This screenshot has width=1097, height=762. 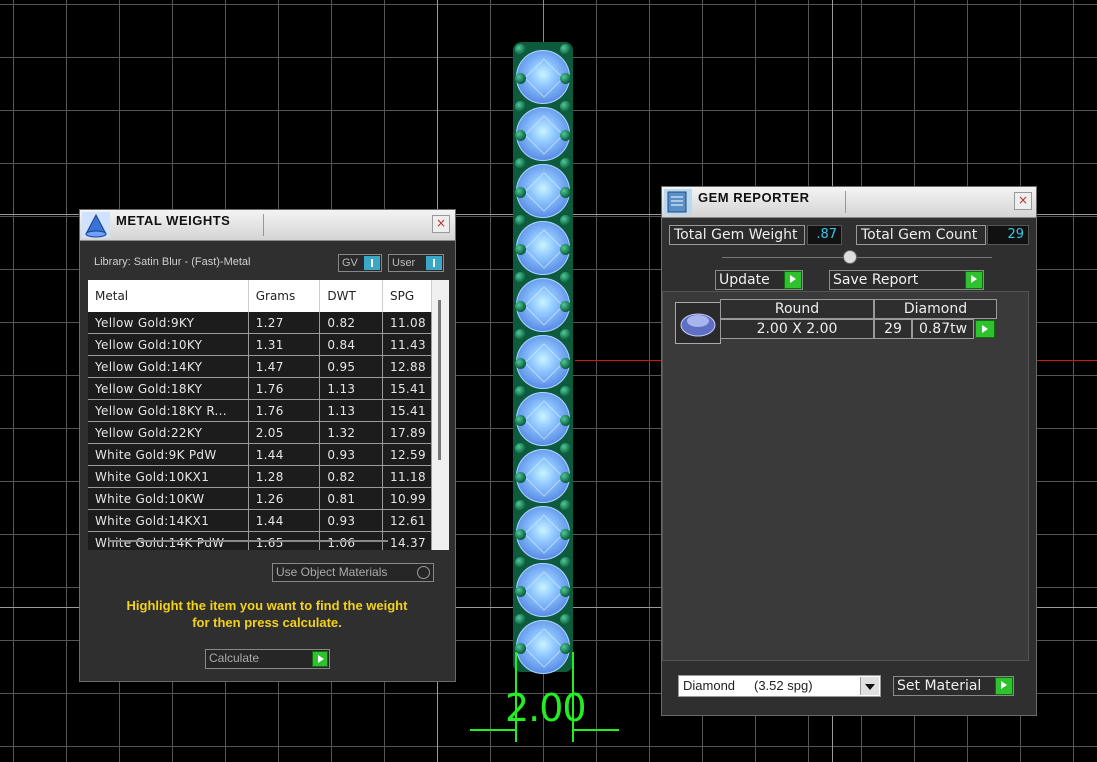 I want to click on table-row: Yellow Gold:14KY 1.47 0.95 12.88, so click(x=260, y=366).